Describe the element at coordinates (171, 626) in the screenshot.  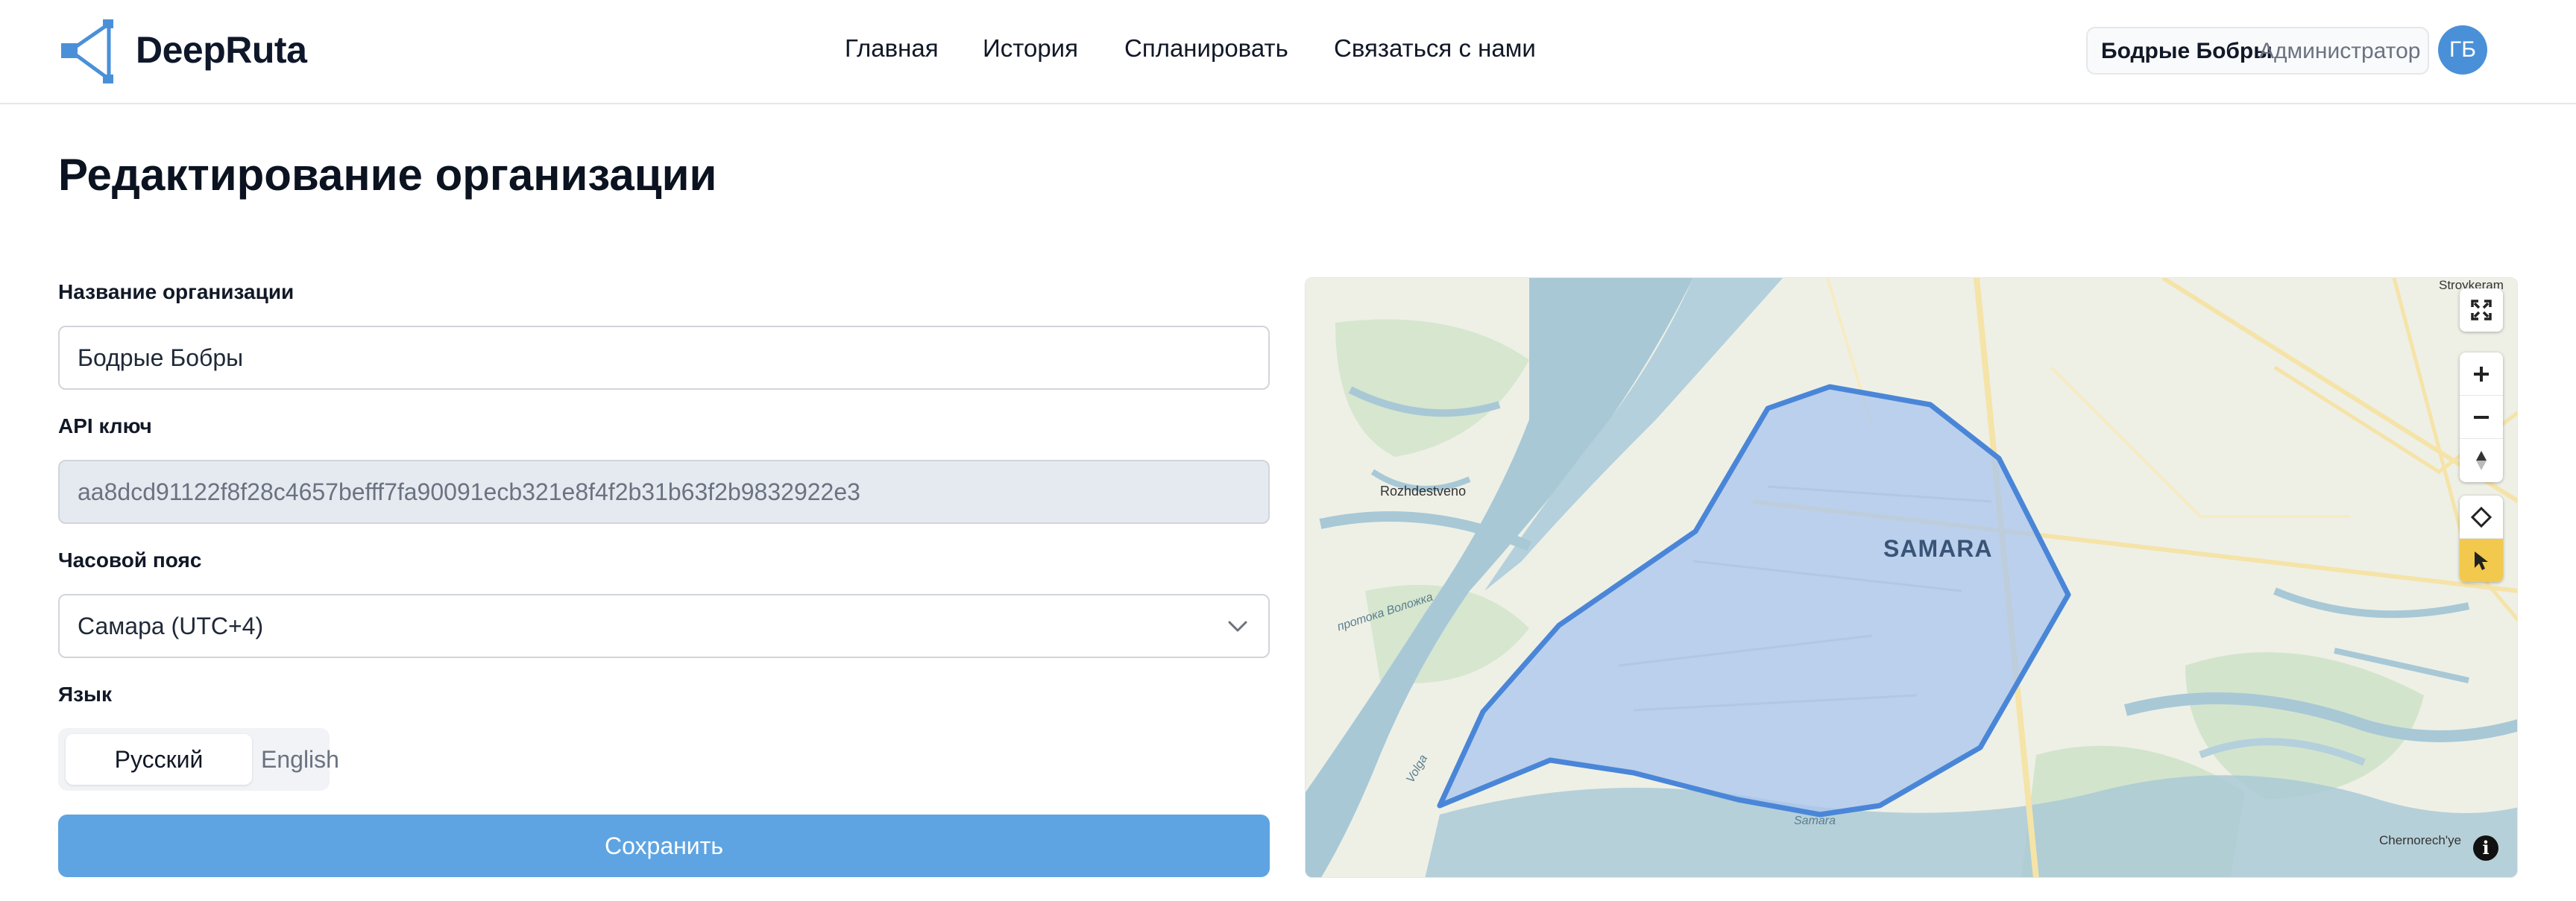
I see `timezone-value: Самара (UTC+4)` at that location.